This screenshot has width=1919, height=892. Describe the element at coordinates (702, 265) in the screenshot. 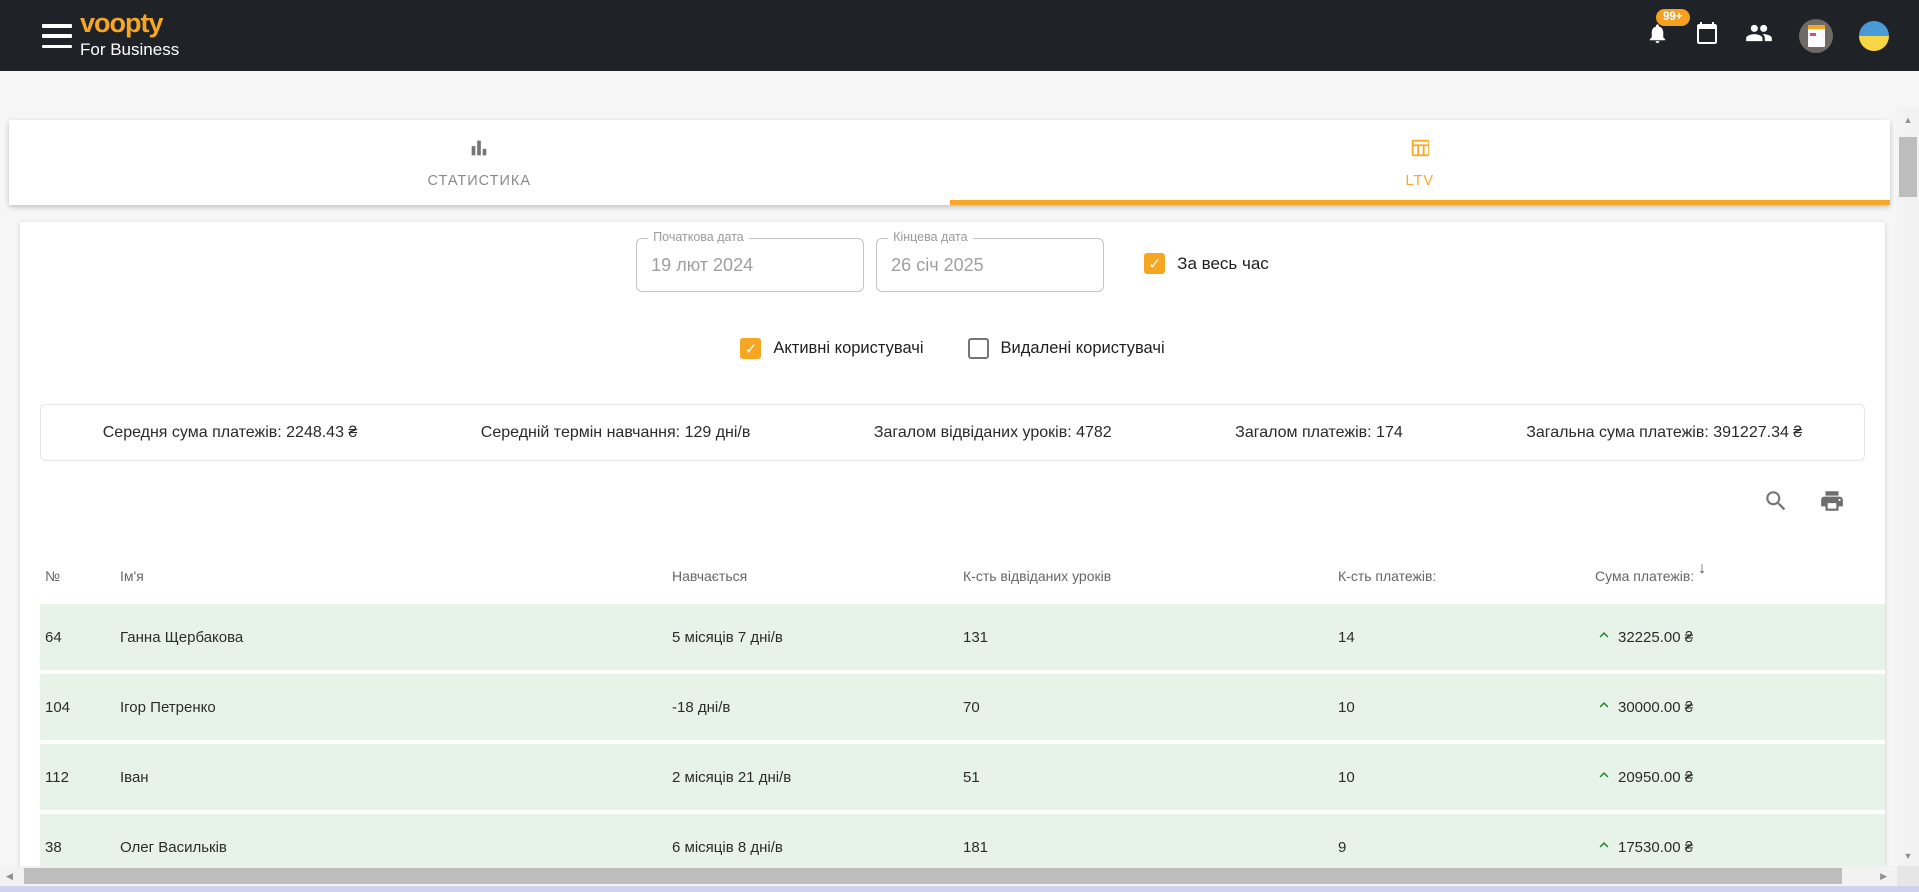

I see `start-date-value: 19 лют 2024` at that location.